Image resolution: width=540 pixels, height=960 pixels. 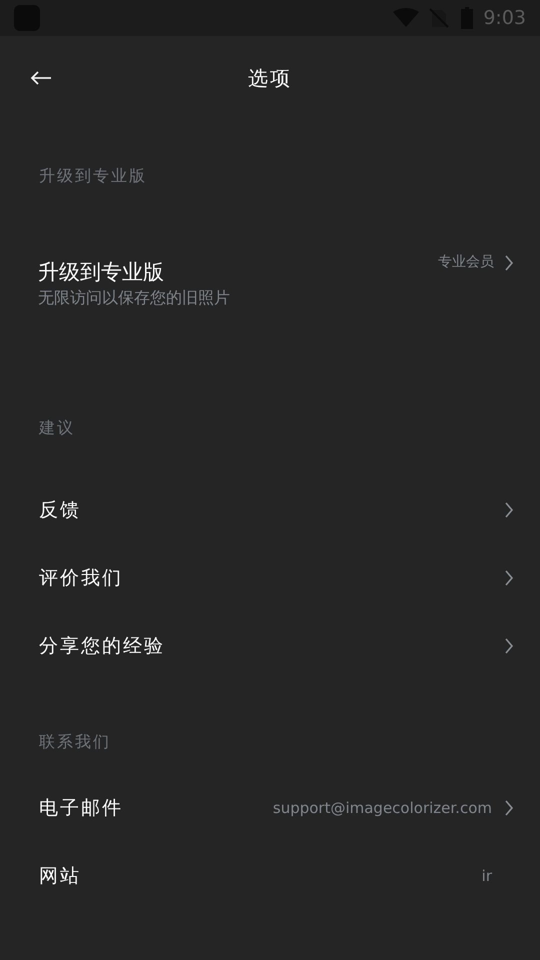 What do you see at coordinates (102, 646) in the screenshot?
I see `row-label: 分享您的经验` at bounding box center [102, 646].